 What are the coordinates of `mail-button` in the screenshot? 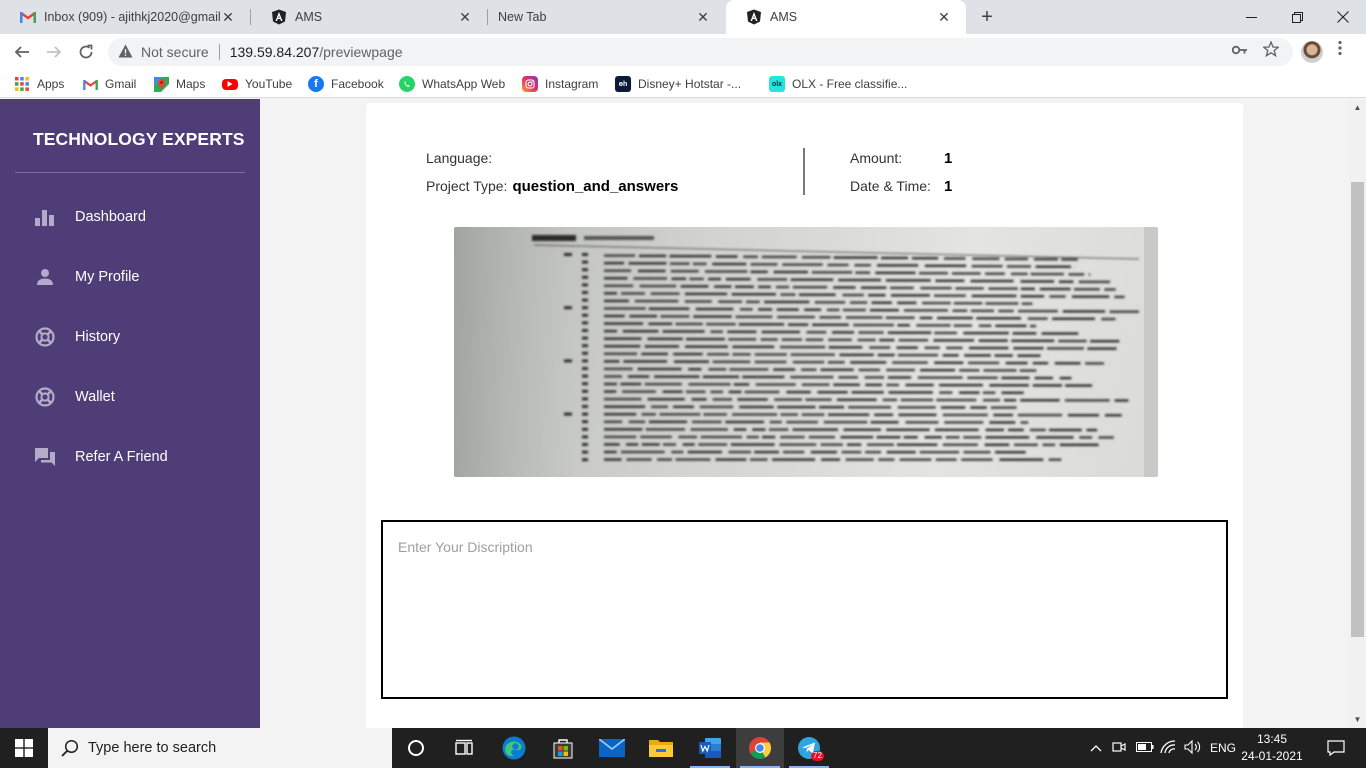 It's located at (612, 748).